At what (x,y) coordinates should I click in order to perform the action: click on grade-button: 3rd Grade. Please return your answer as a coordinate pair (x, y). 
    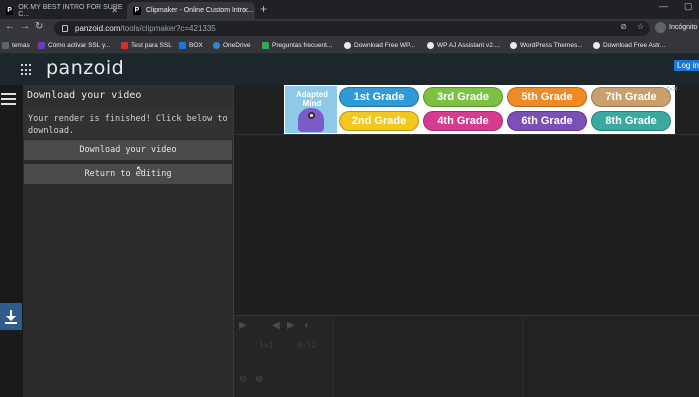
    Looking at the image, I should click on (463, 97).